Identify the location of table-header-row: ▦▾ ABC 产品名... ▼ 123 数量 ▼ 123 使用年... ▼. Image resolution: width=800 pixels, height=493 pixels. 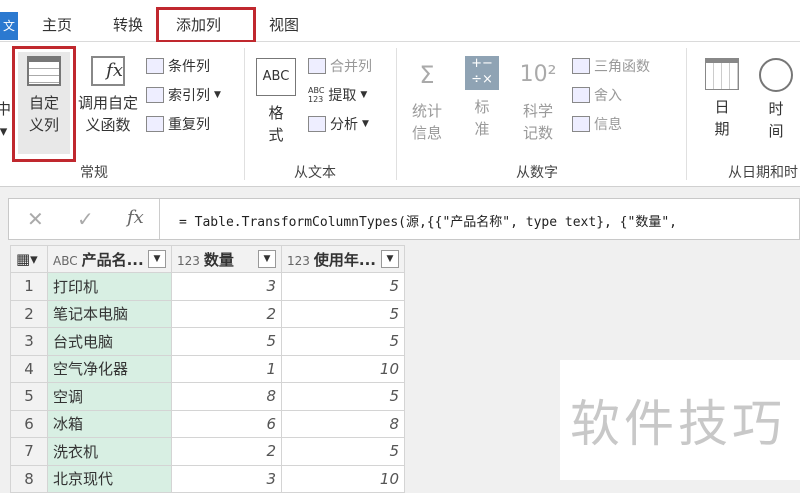
(207, 259).